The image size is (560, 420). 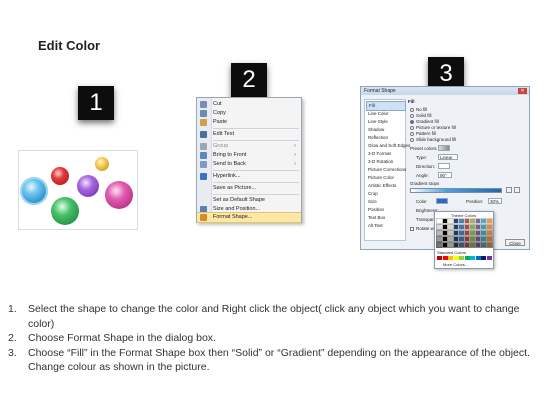 What do you see at coordinates (102, 164) in the screenshot?
I see `yellow-ball` at bounding box center [102, 164].